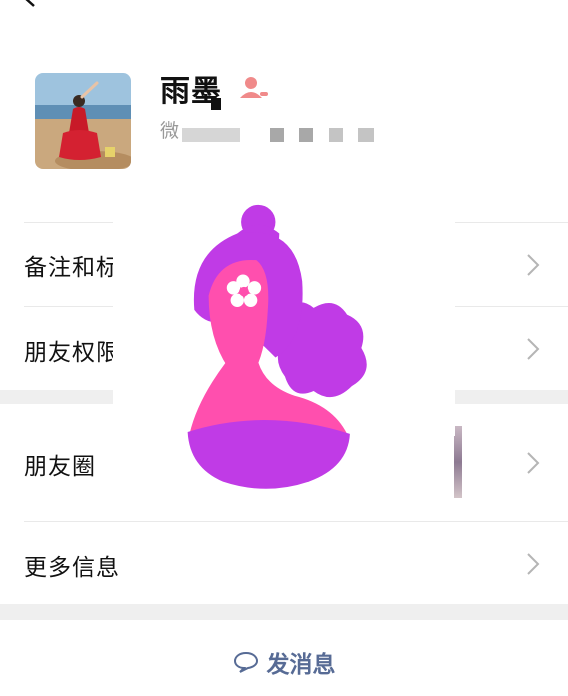 Image resolution: width=568 pixels, height=696 pixels. What do you see at coordinates (284, 612) in the screenshot?
I see `section-gap` at bounding box center [284, 612].